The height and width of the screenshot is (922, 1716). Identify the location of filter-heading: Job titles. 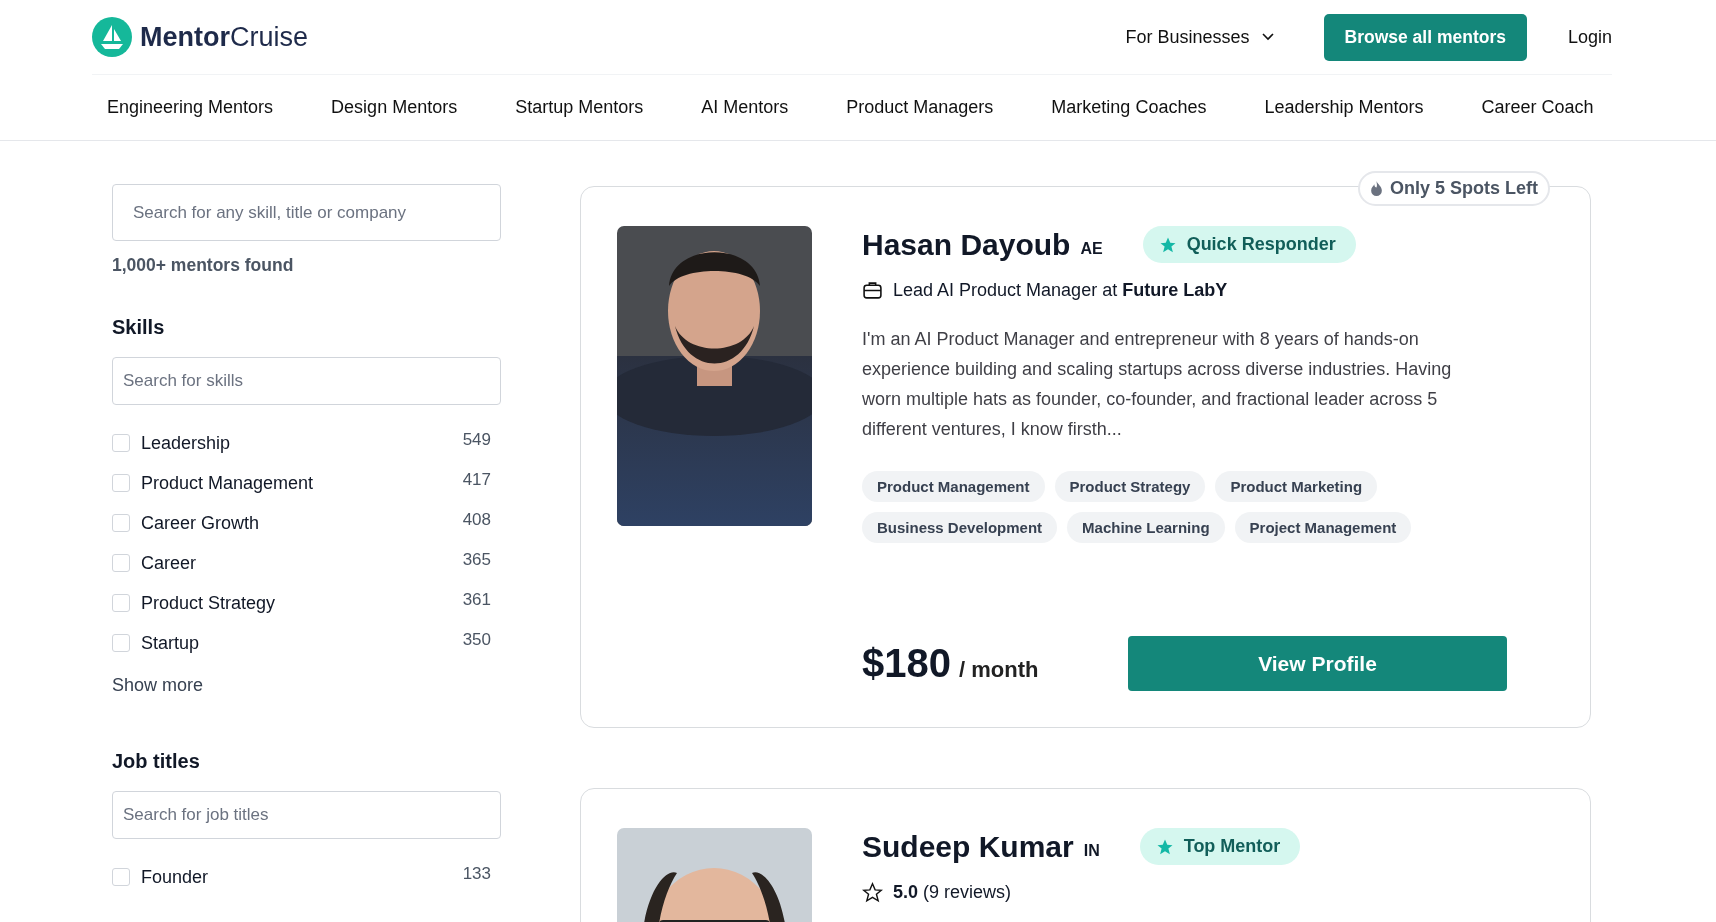
(156, 761).